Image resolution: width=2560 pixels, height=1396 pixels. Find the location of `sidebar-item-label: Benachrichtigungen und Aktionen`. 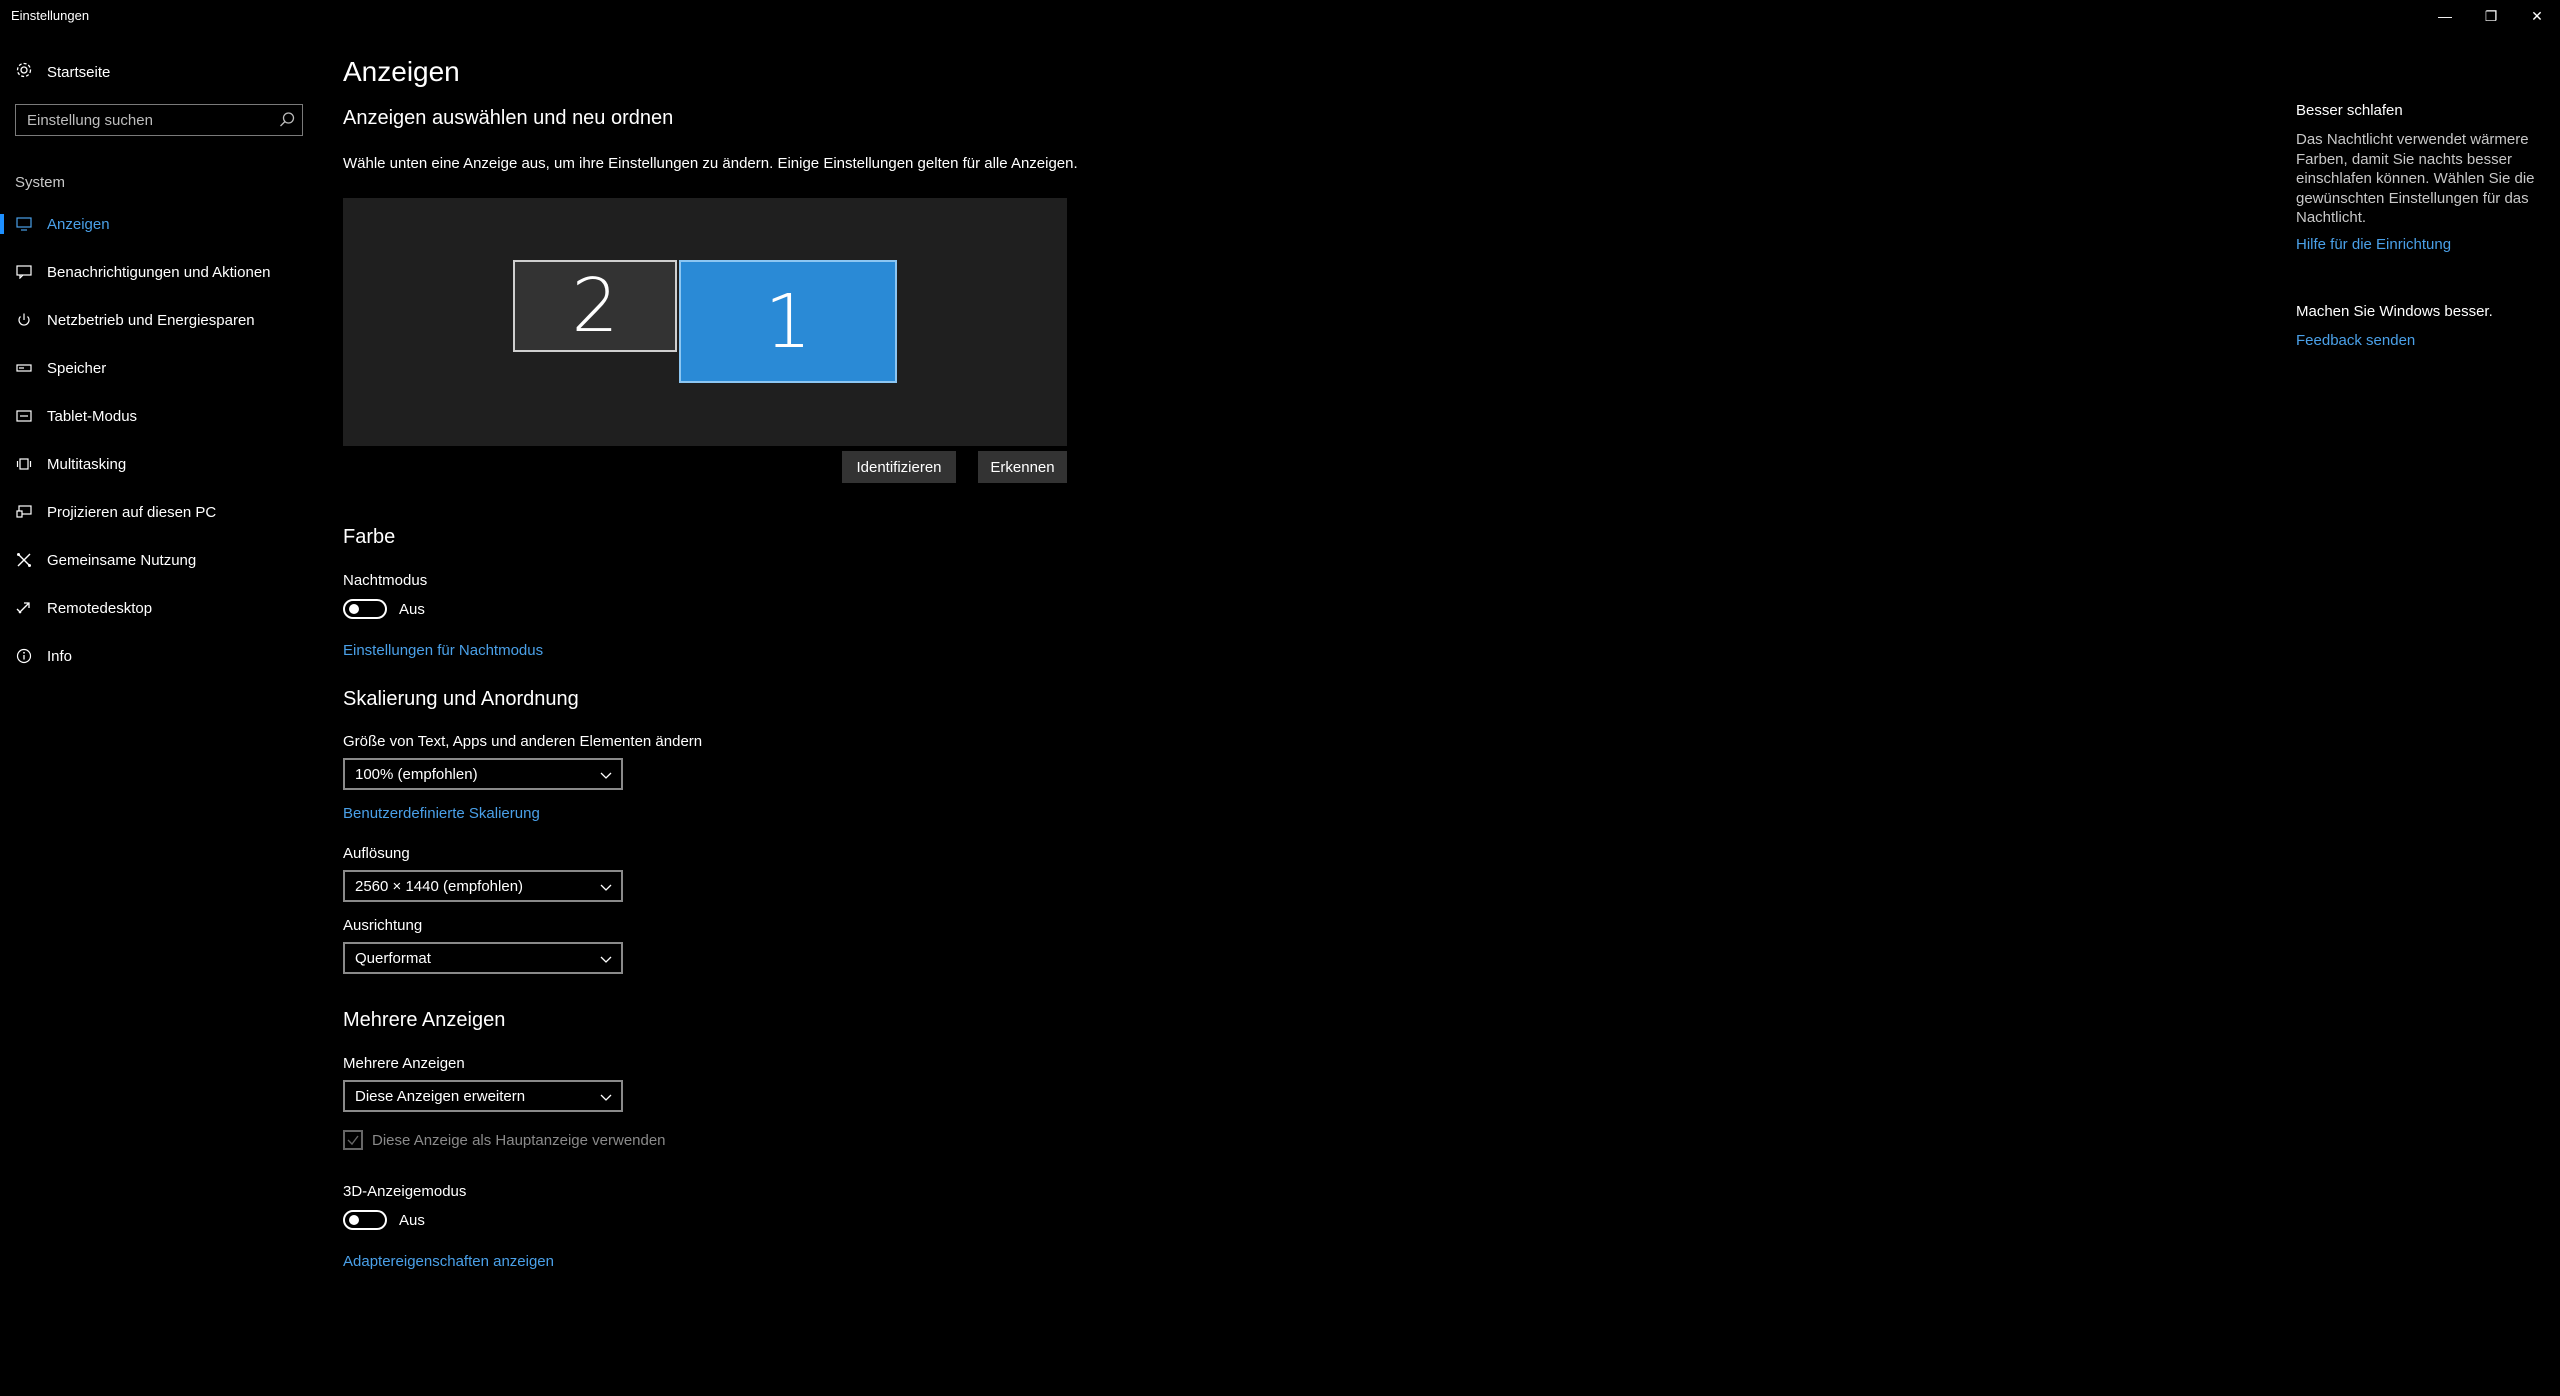

sidebar-item-label: Benachrichtigungen und Aktionen is located at coordinates (159, 272).